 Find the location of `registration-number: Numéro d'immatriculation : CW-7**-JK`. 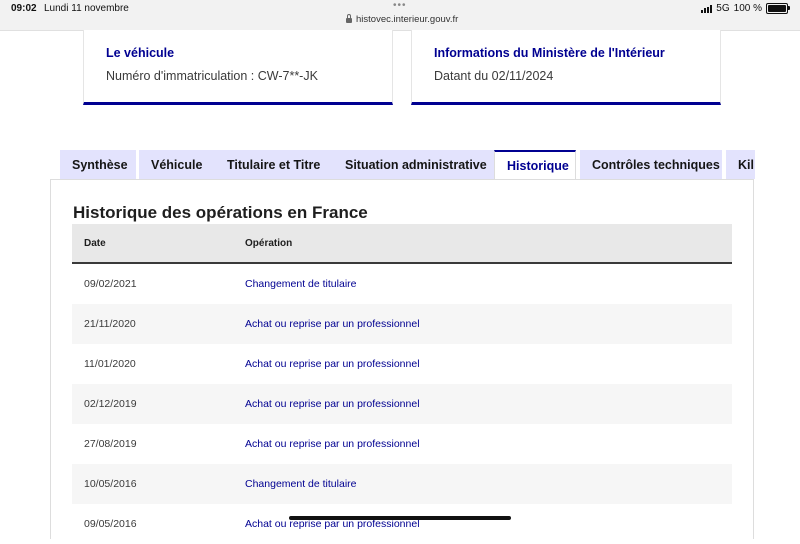

registration-number: Numéro d'immatriculation : CW-7**-JK is located at coordinates (212, 76).